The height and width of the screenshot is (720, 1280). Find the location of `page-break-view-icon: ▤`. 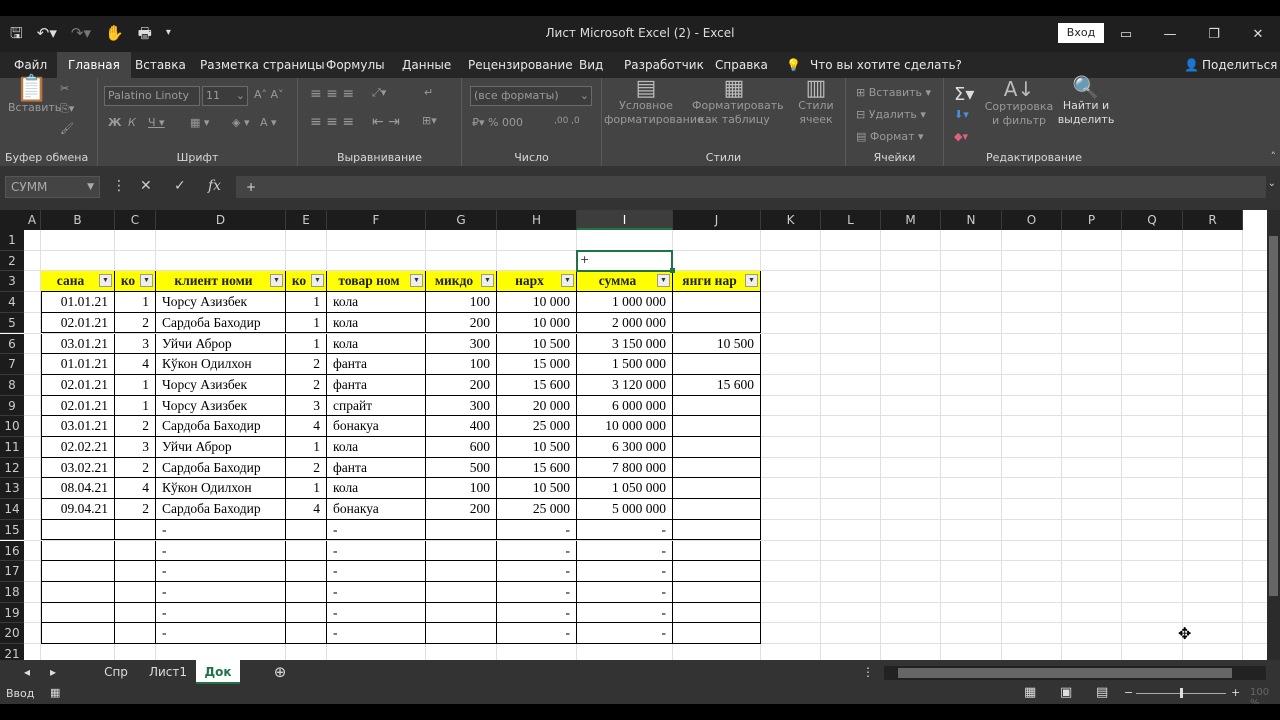

page-break-view-icon: ▤ is located at coordinates (1102, 692).